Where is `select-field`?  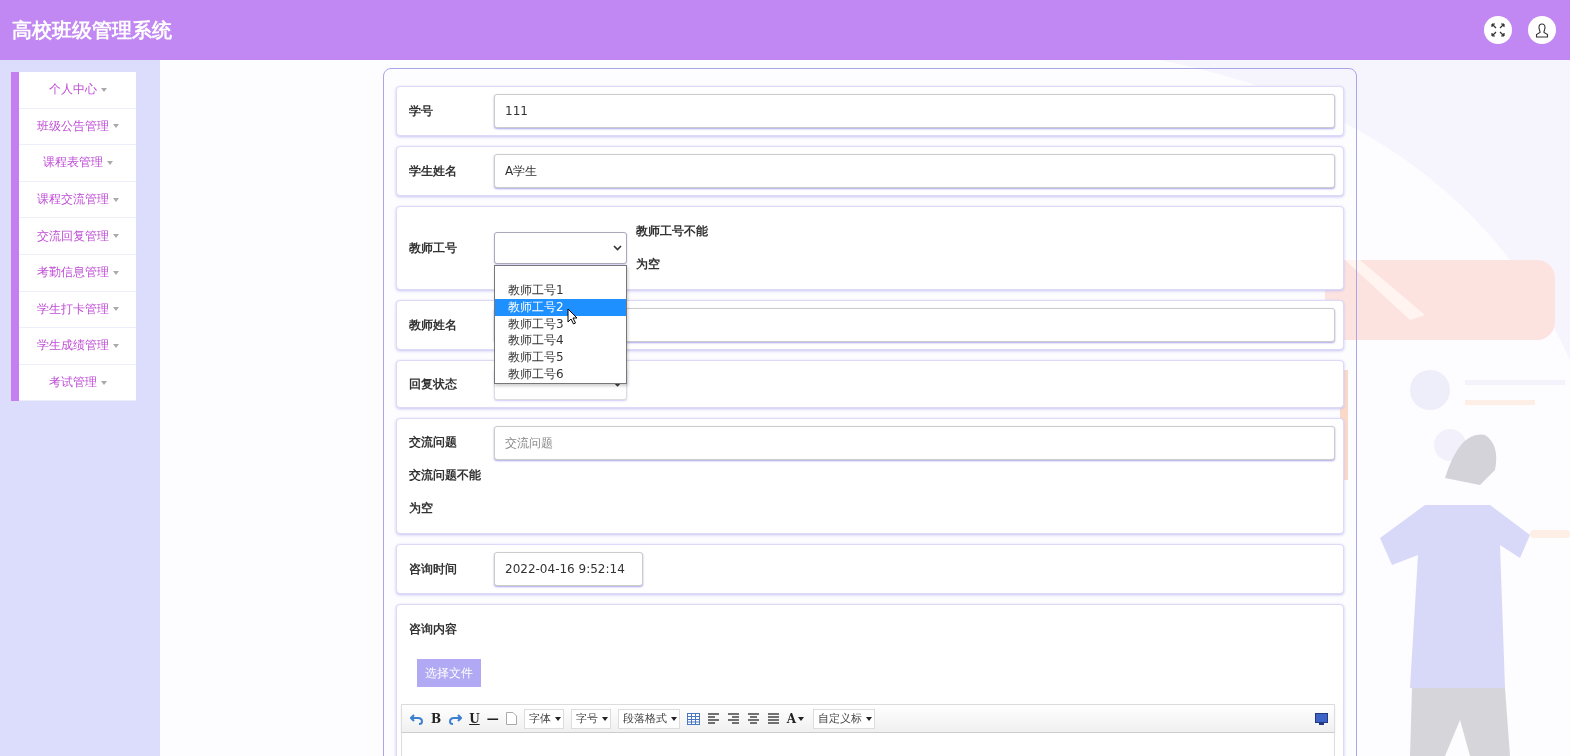 select-field is located at coordinates (560, 248).